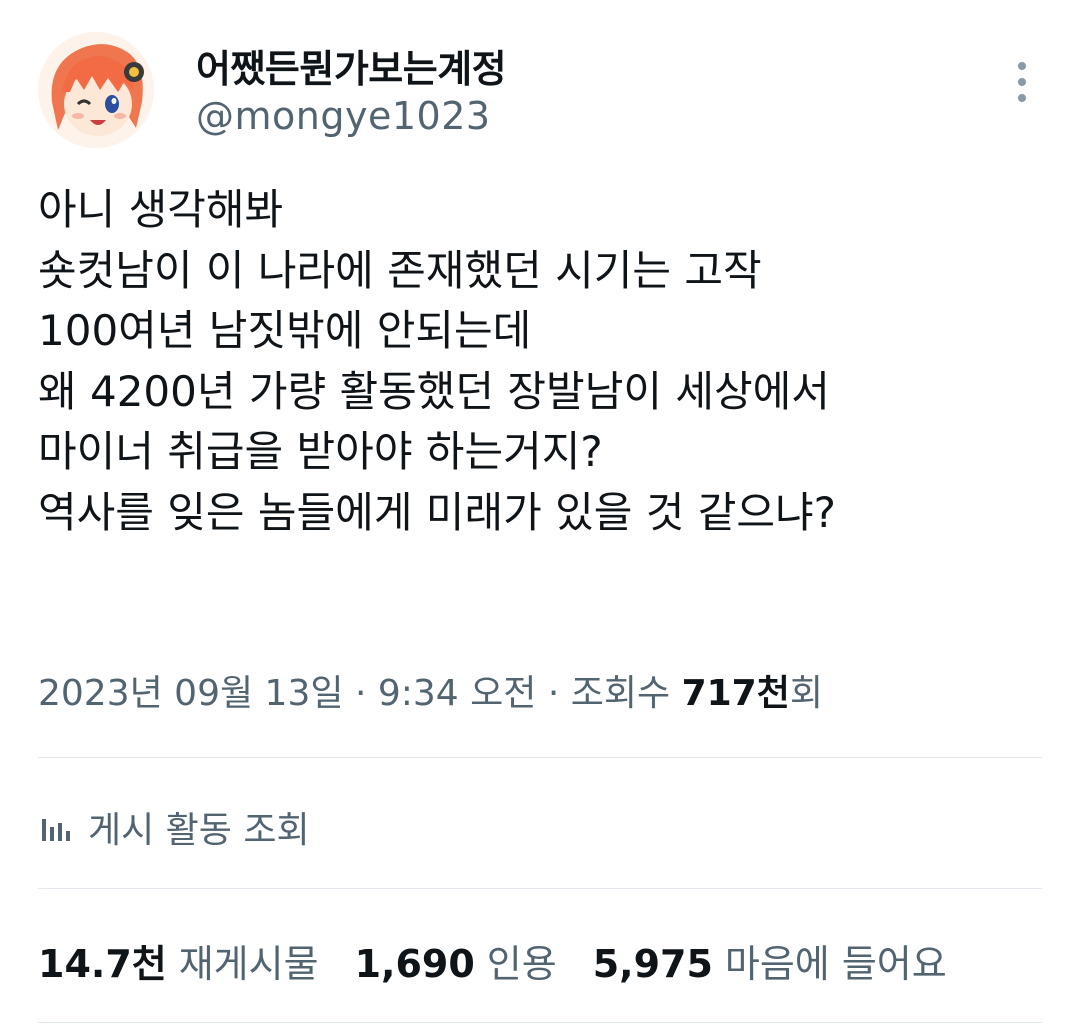 The width and height of the screenshot is (1080, 1030). Describe the element at coordinates (652, 963) in the screenshot. I see `likes-count: 5,975` at that location.